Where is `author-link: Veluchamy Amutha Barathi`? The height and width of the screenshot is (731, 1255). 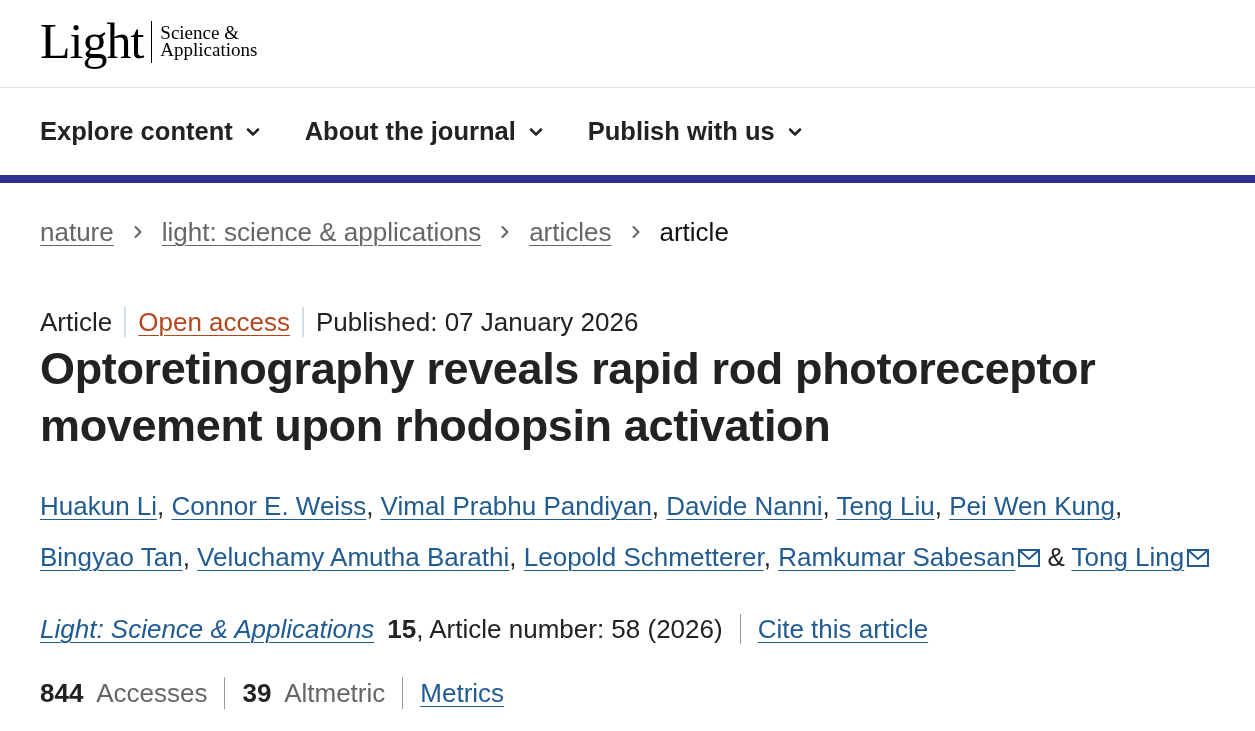
author-link: Veluchamy Amutha Barathi is located at coordinates (353, 557).